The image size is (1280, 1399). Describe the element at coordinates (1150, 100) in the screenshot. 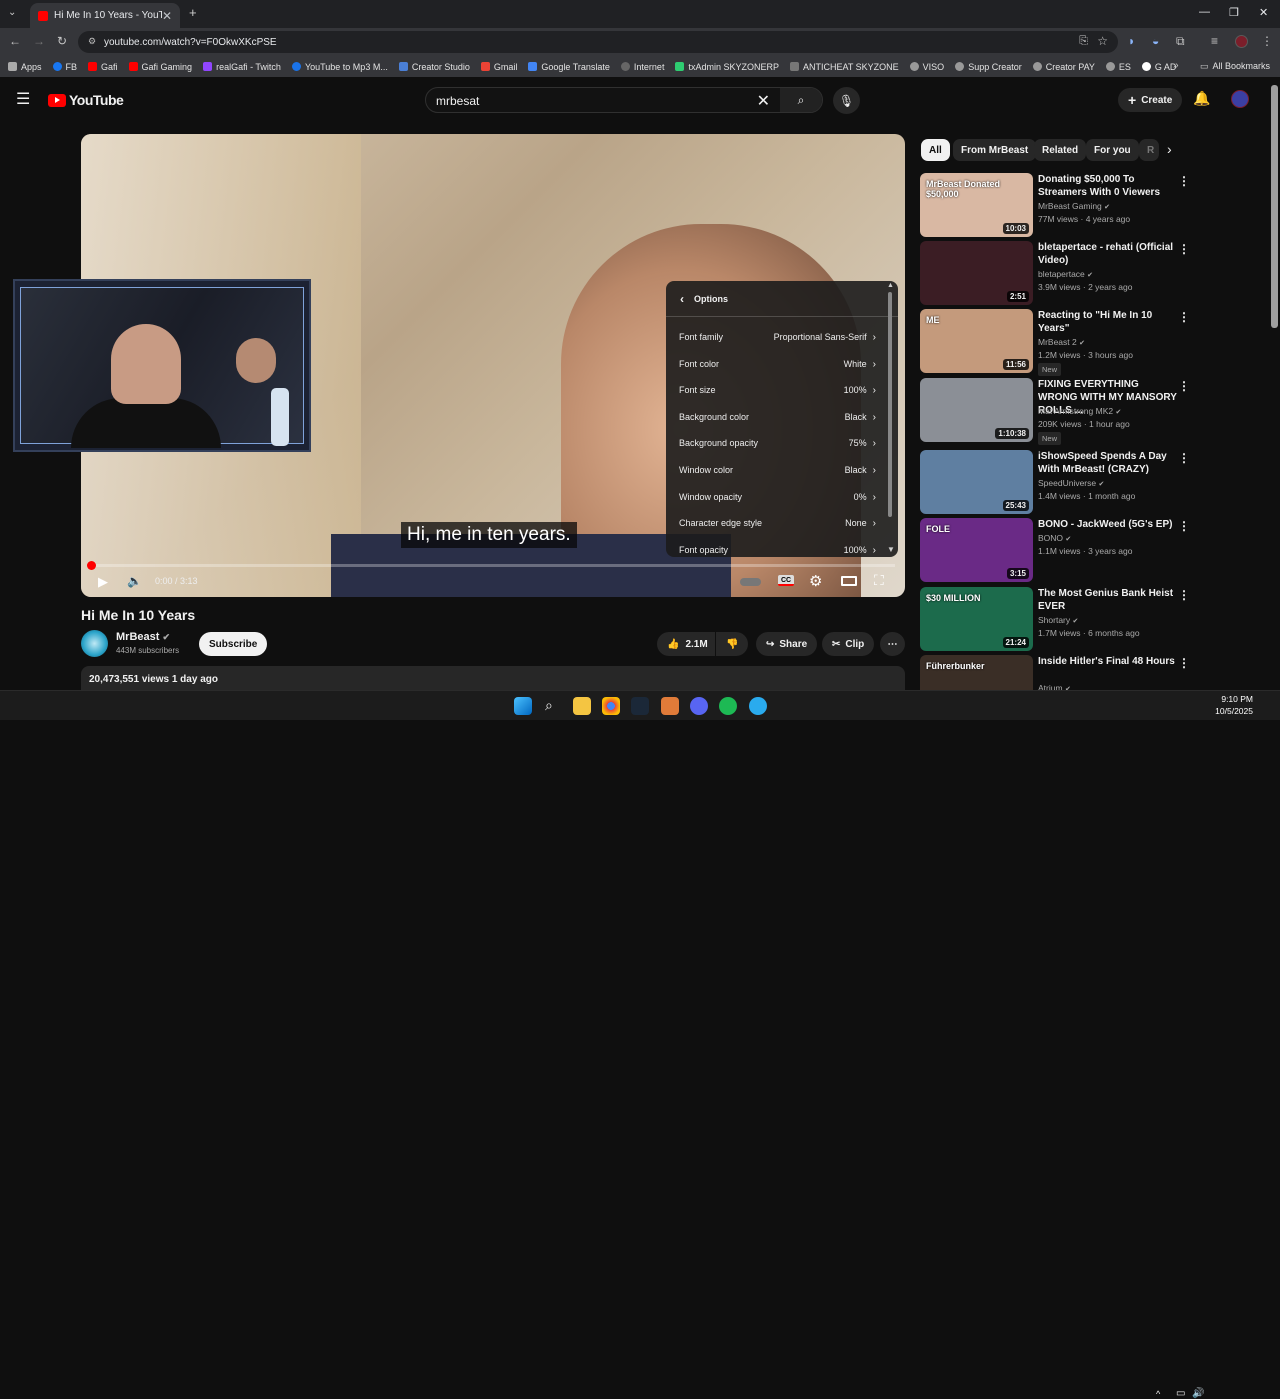

I see `create-button: + Create` at that location.